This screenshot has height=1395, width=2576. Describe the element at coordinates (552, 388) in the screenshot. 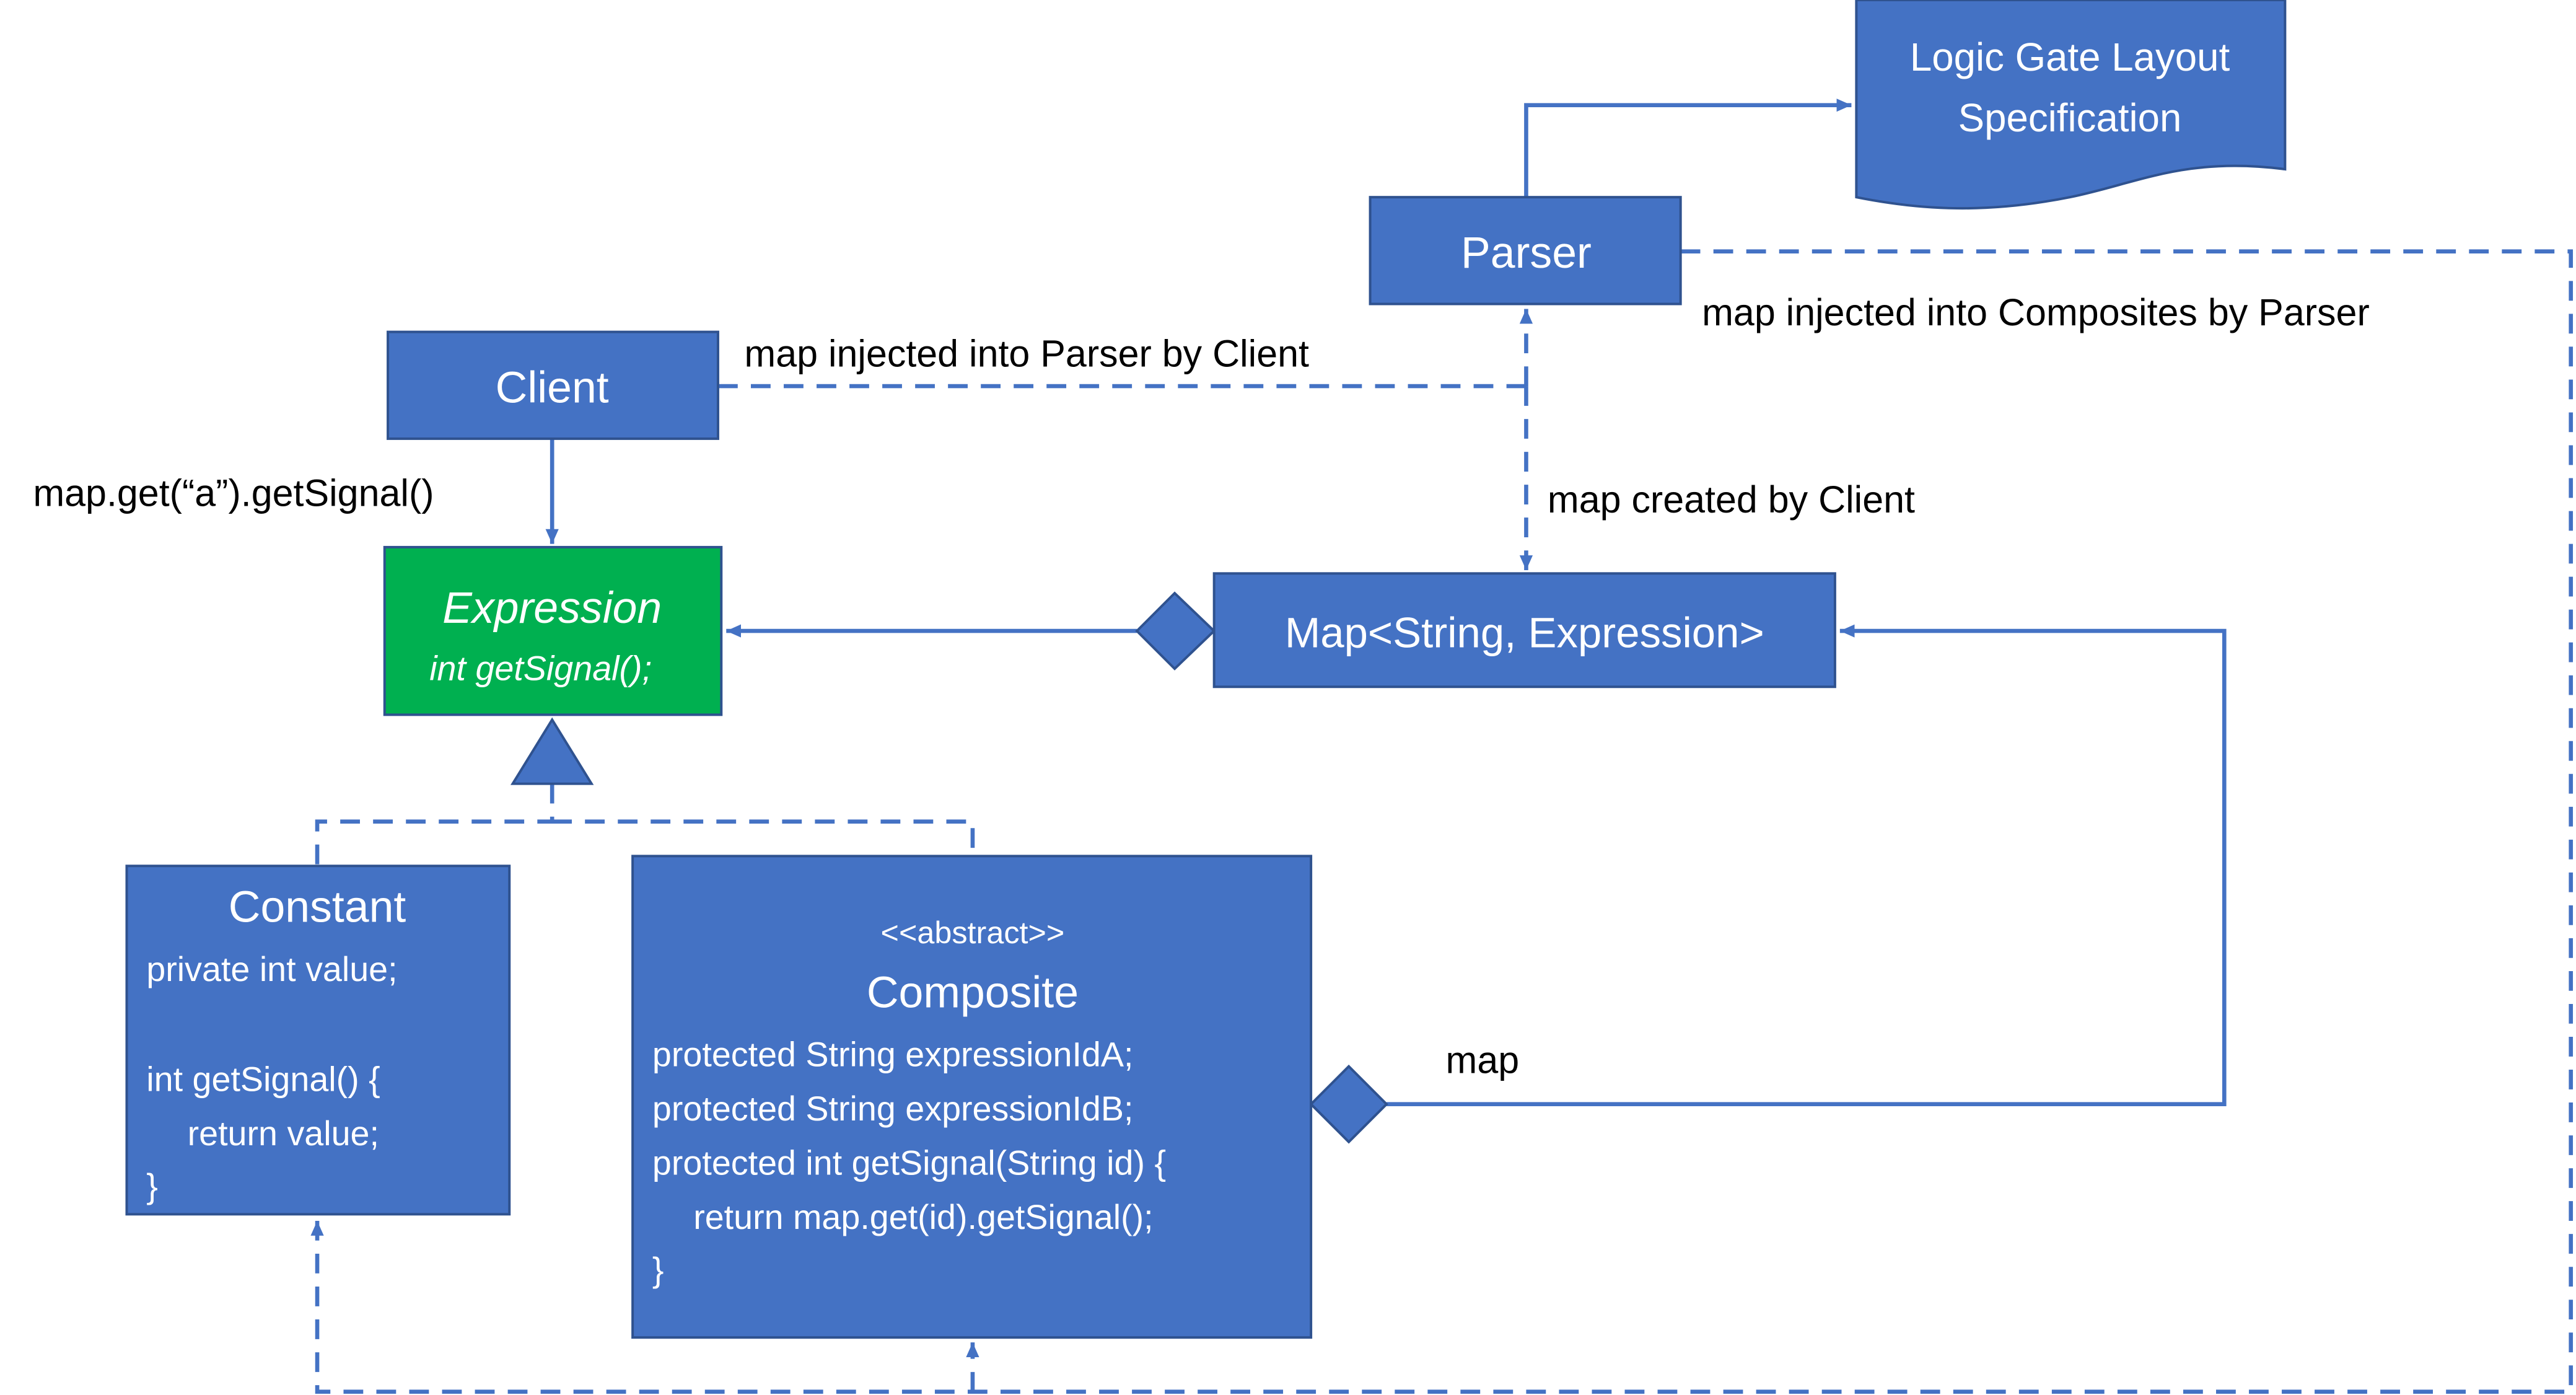

I see `client-label: Client` at that location.